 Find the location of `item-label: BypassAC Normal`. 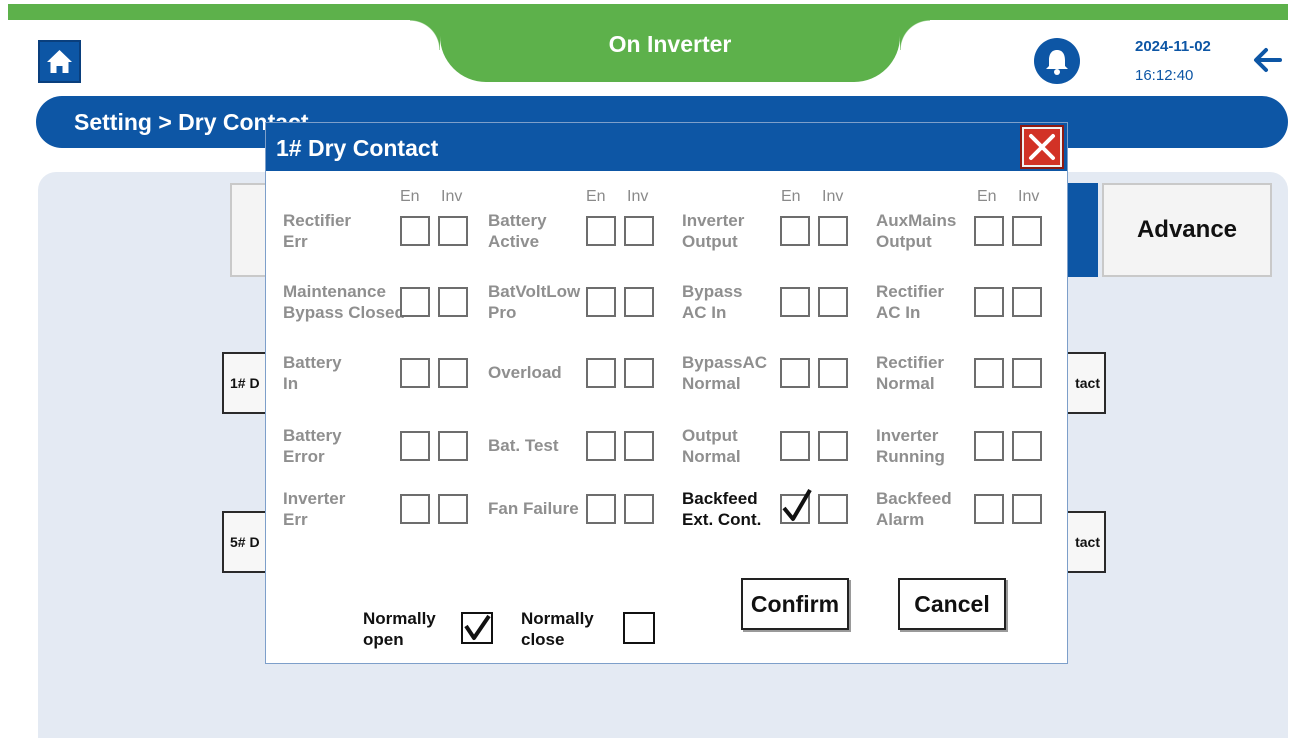

item-label: BypassAC Normal is located at coordinates (724, 373).